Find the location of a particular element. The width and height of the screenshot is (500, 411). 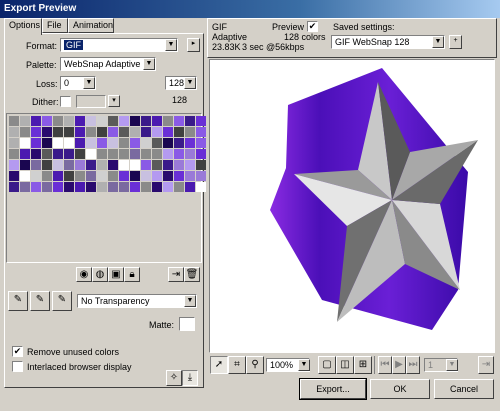

options-menu-button: ▸ is located at coordinates (193, 45).